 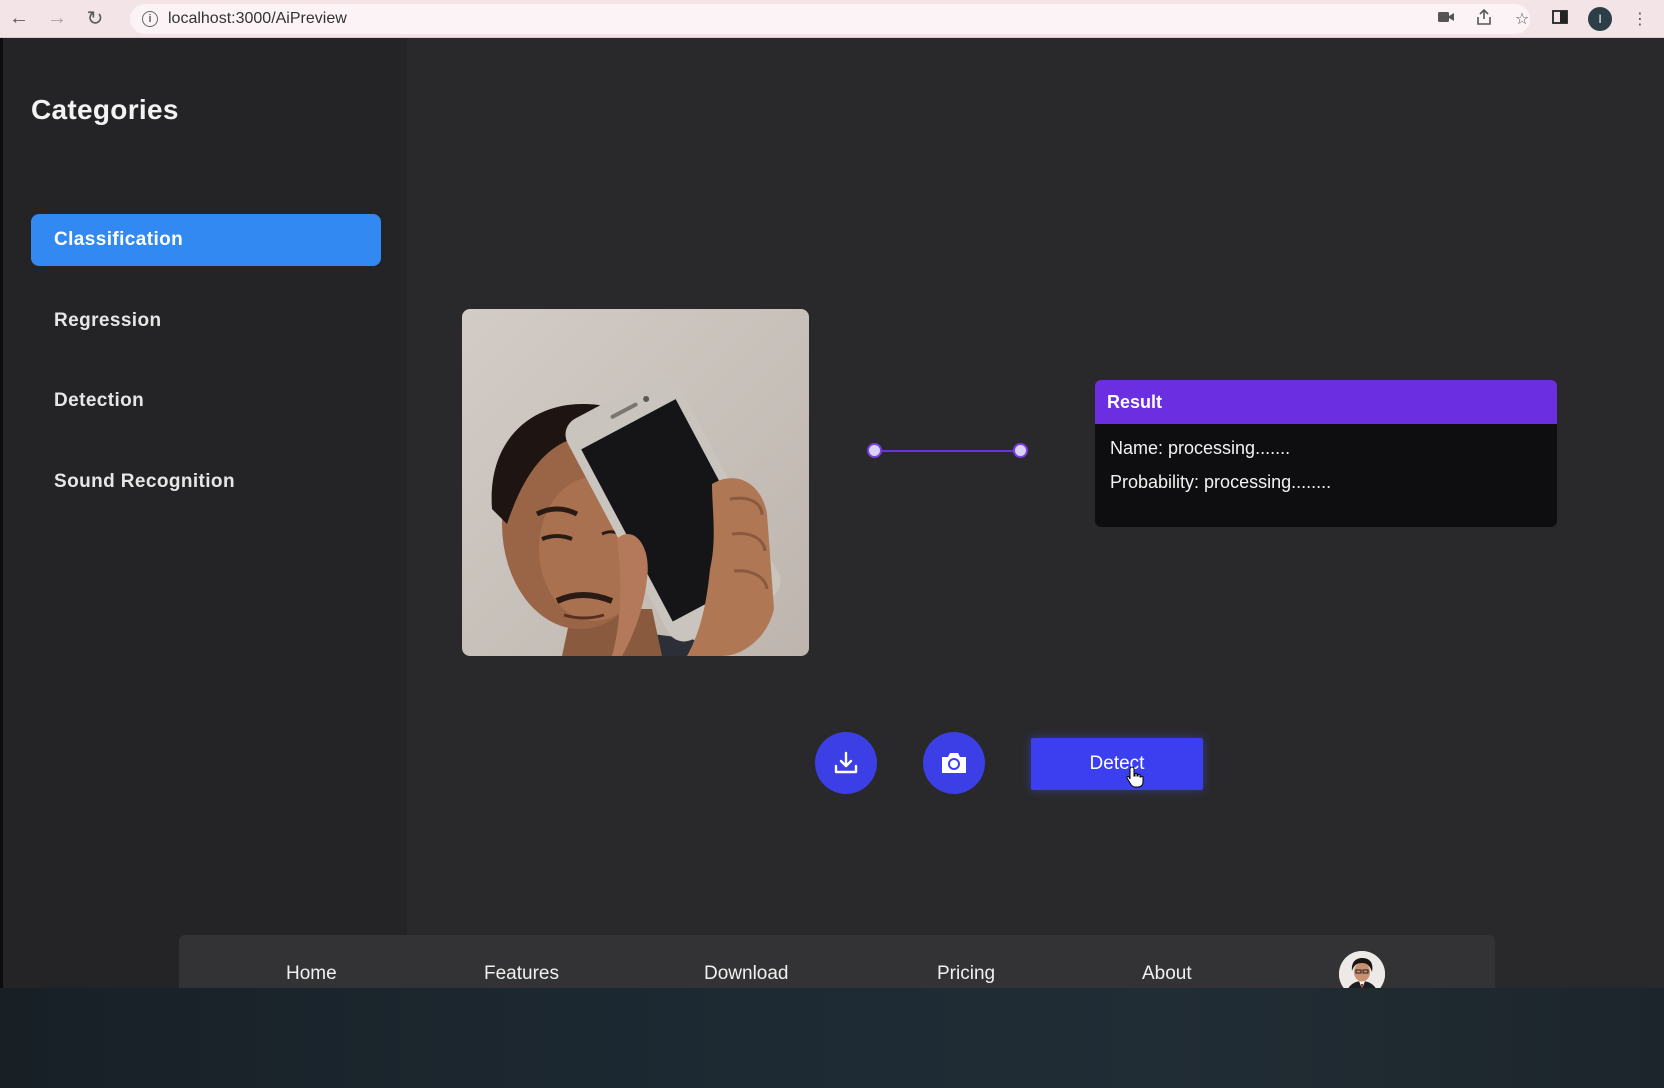 What do you see at coordinates (57, 19) in the screenshot?
I see `forward-arrow-icon: →` at bounding box center [57, 19].